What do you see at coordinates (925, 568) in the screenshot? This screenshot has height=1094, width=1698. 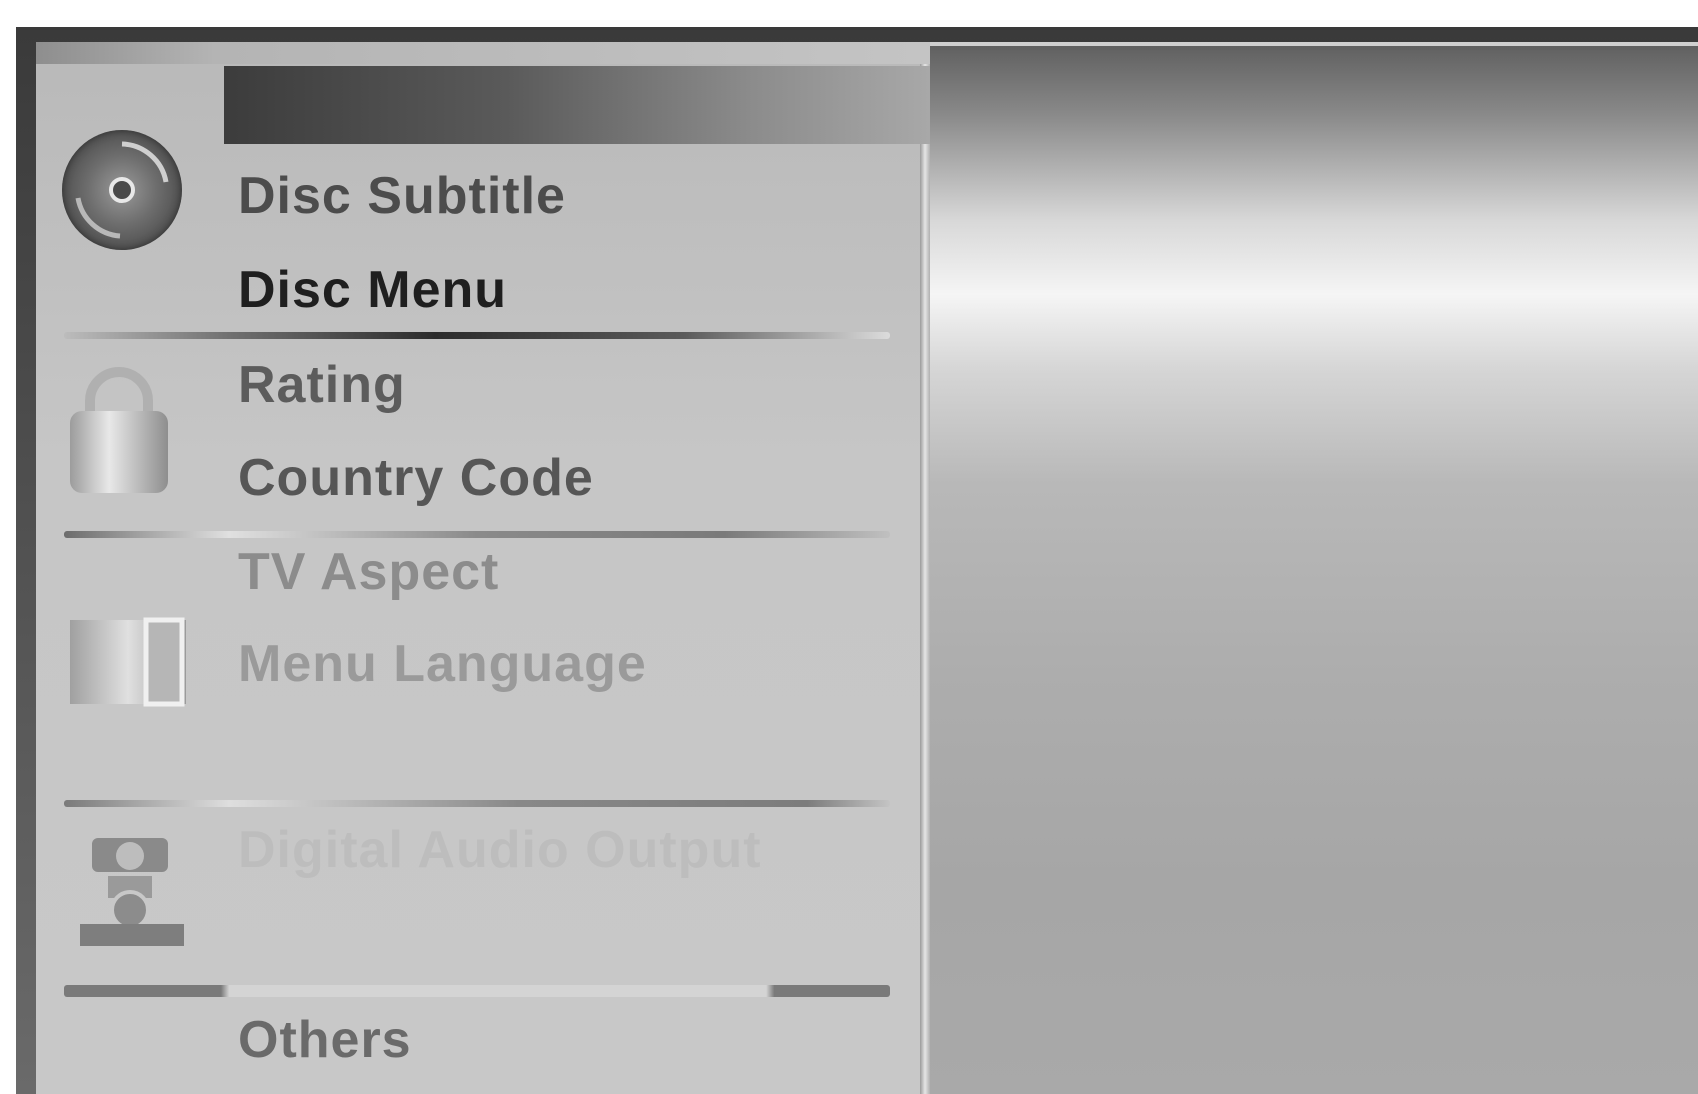 I see `panel-divider` at bounding box center [925, 568].